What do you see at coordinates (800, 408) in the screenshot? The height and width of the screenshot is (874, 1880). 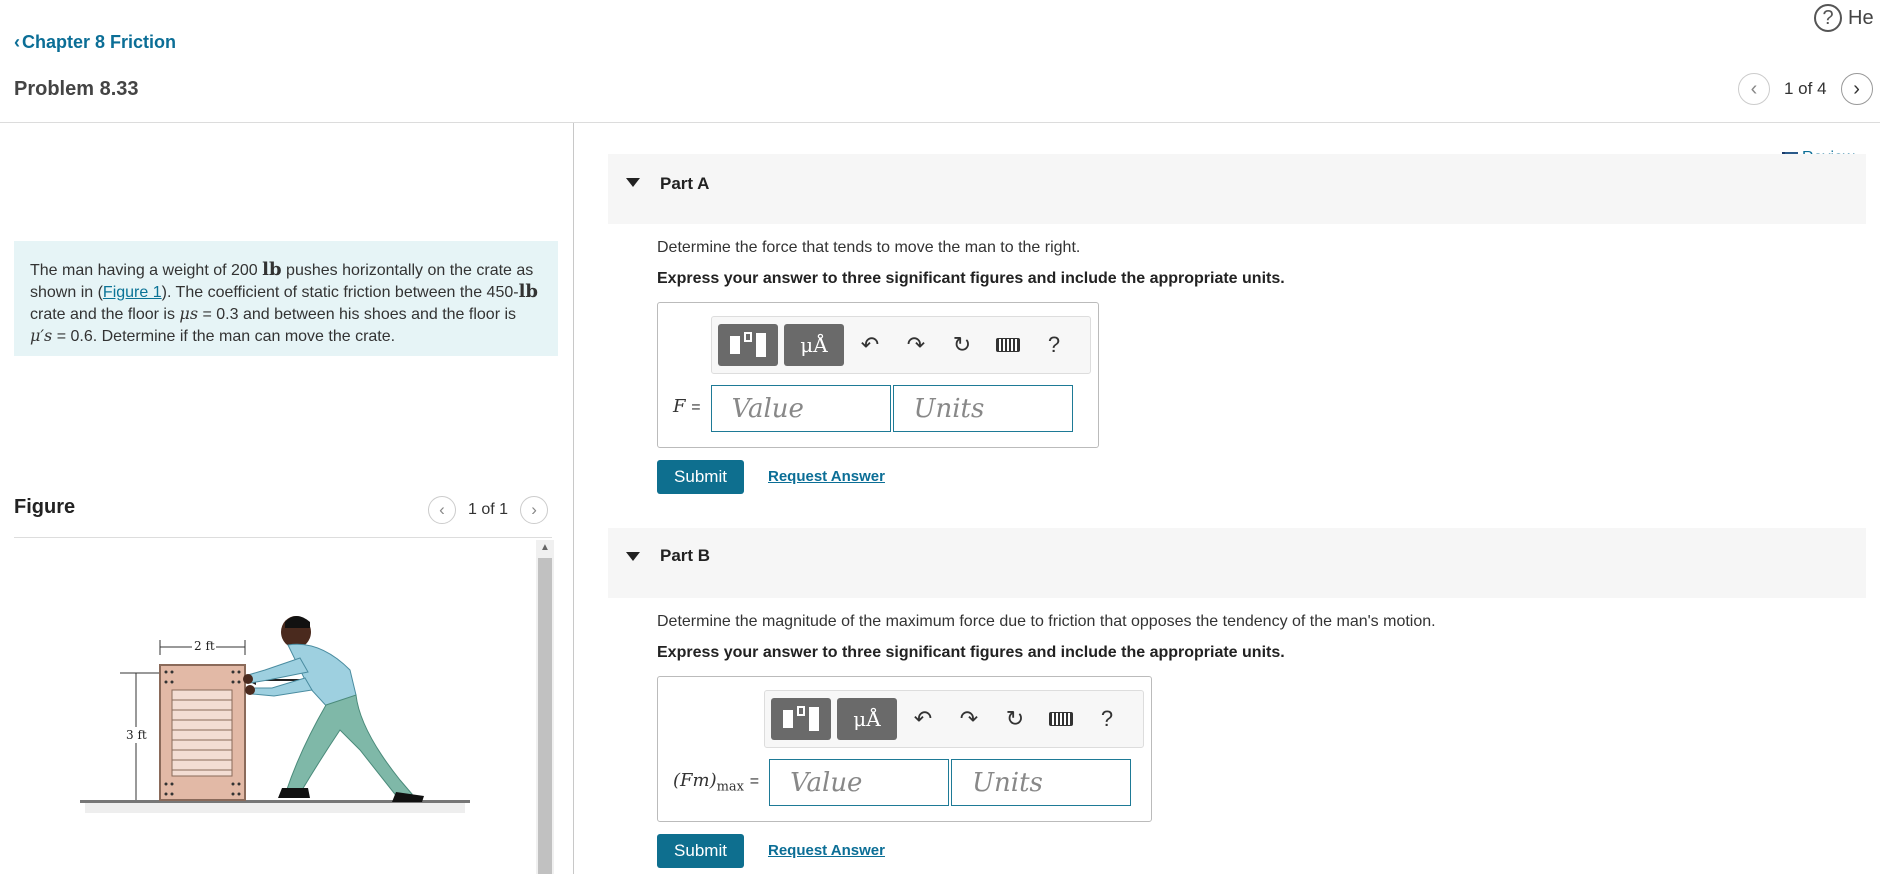 I see `part-a-value-input: Value` at bounding box center [800, 408].